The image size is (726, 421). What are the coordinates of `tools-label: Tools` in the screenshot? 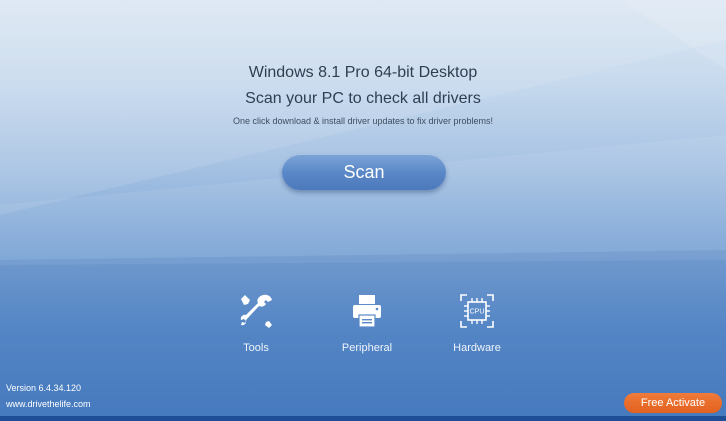 It's located at (256, 348).